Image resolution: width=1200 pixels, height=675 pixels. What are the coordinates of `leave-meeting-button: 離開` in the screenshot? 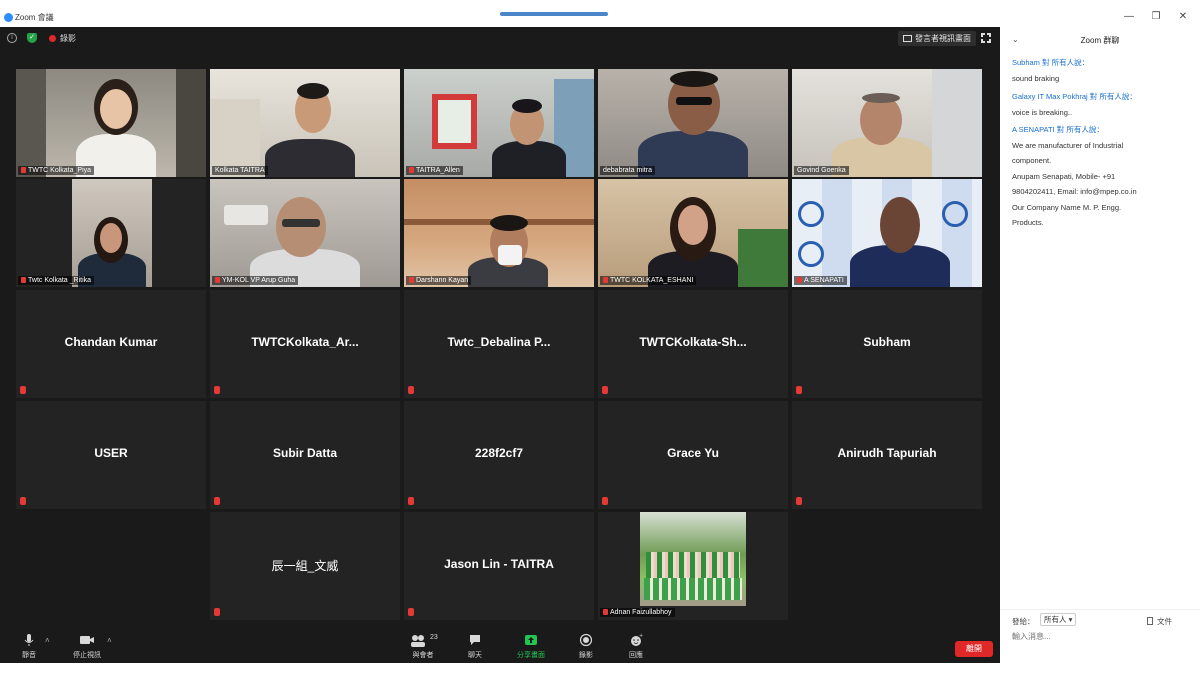 It's located at (974, 649).